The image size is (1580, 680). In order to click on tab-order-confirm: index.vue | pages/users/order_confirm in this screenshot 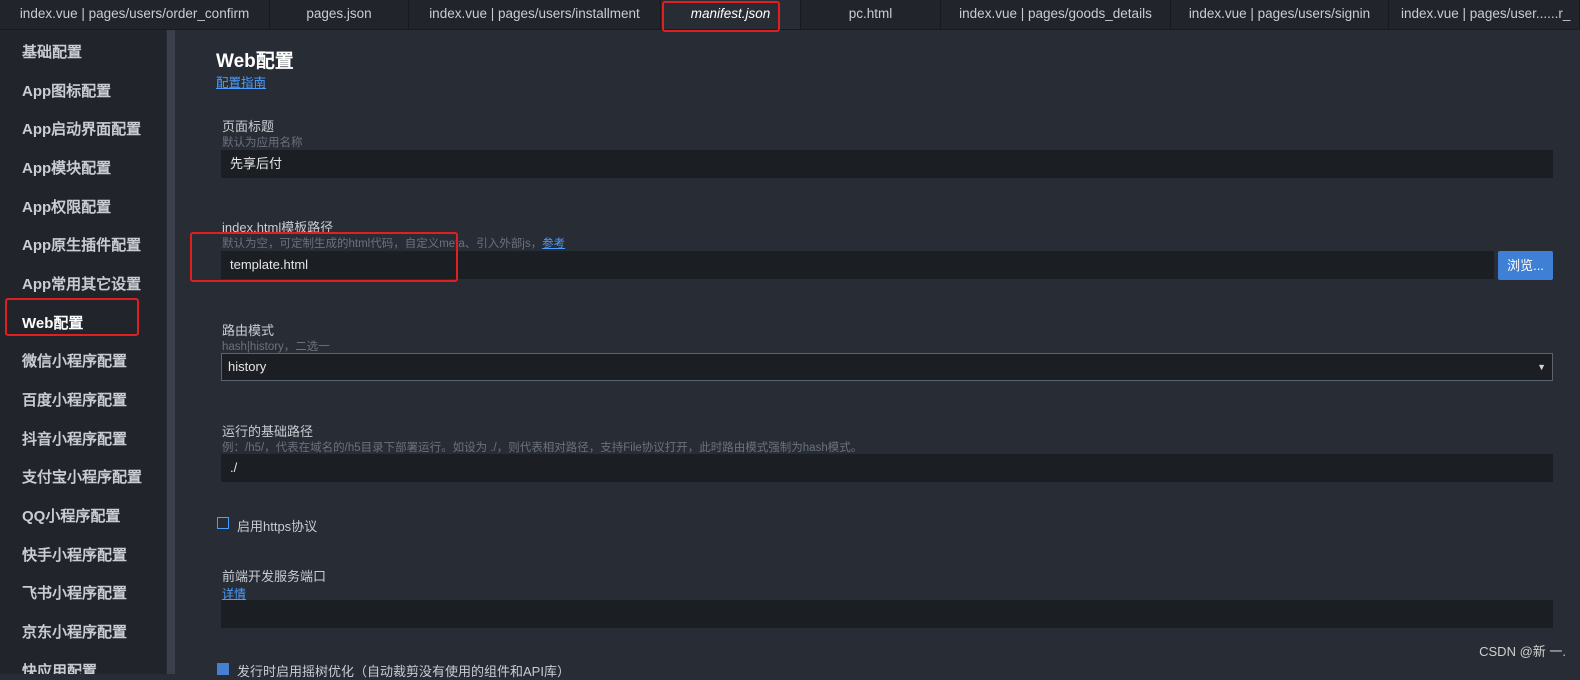, I will do `click(135, 14)`.